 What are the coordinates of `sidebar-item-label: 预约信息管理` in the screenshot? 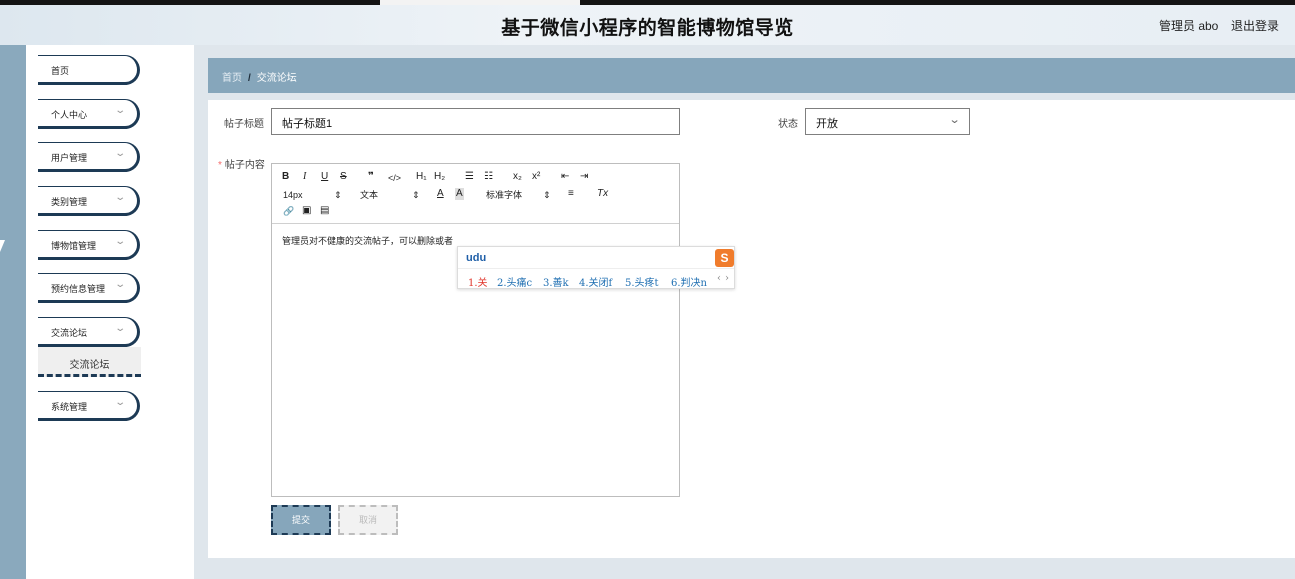 It's located at (78, 289).